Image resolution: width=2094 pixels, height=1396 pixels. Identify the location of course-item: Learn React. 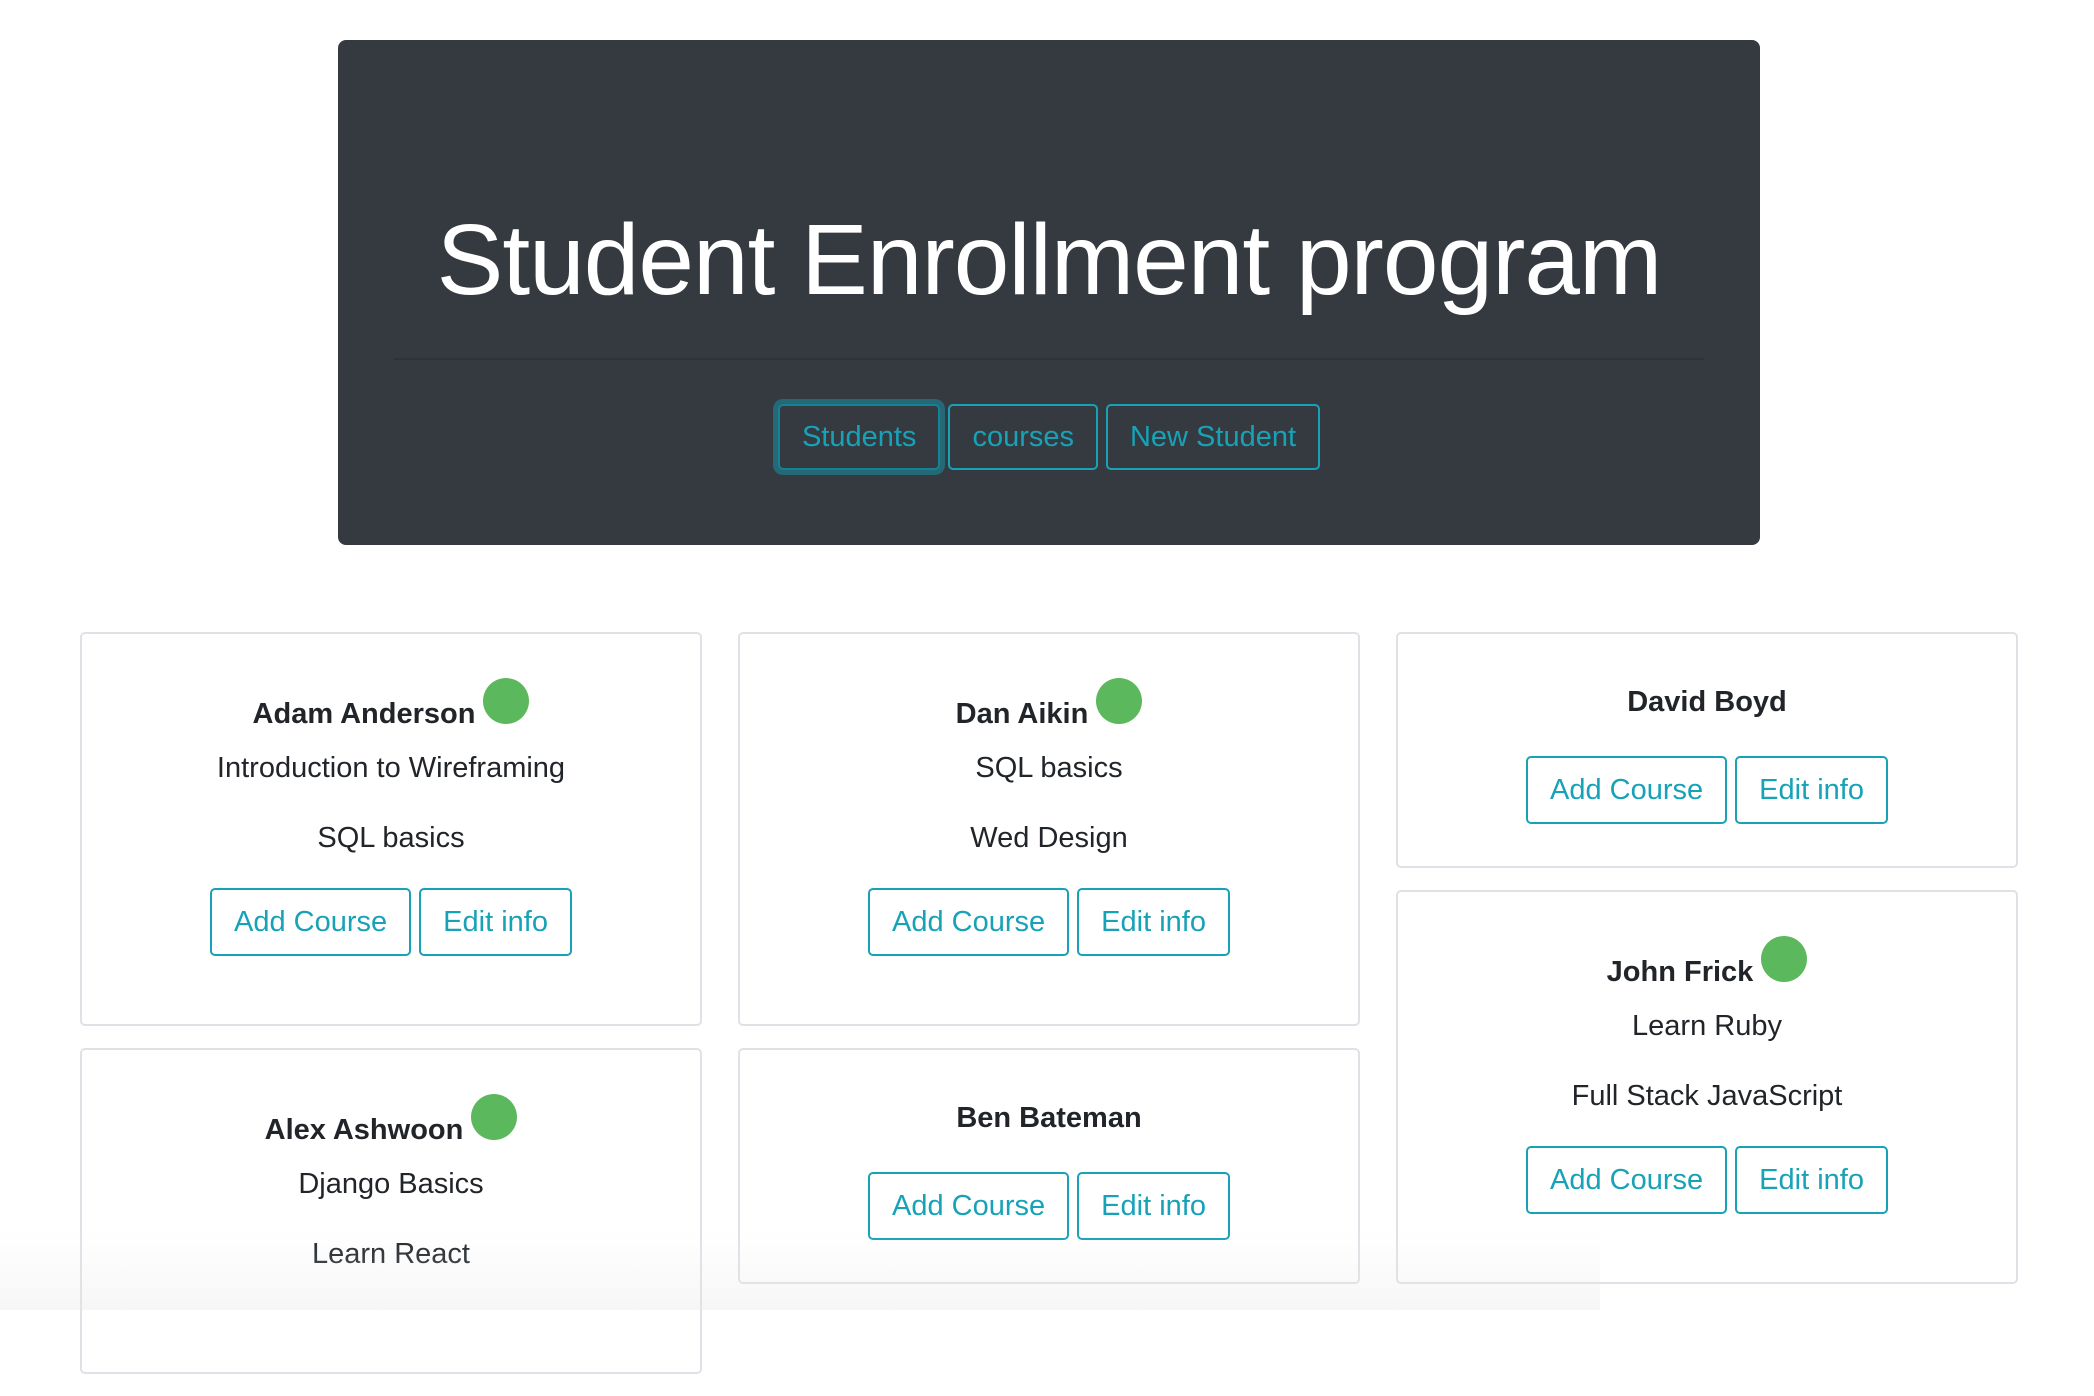
(391, 1254).